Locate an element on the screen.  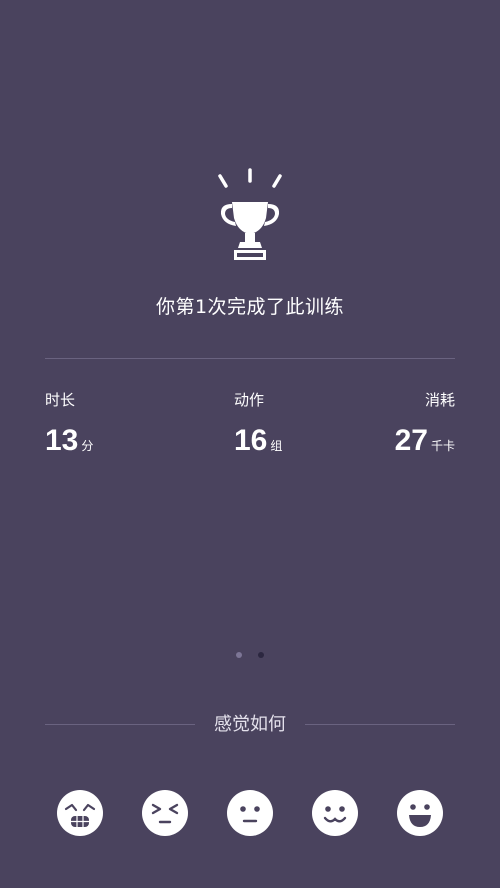
exhausted-face-icon is located at coordinates (80, 813).